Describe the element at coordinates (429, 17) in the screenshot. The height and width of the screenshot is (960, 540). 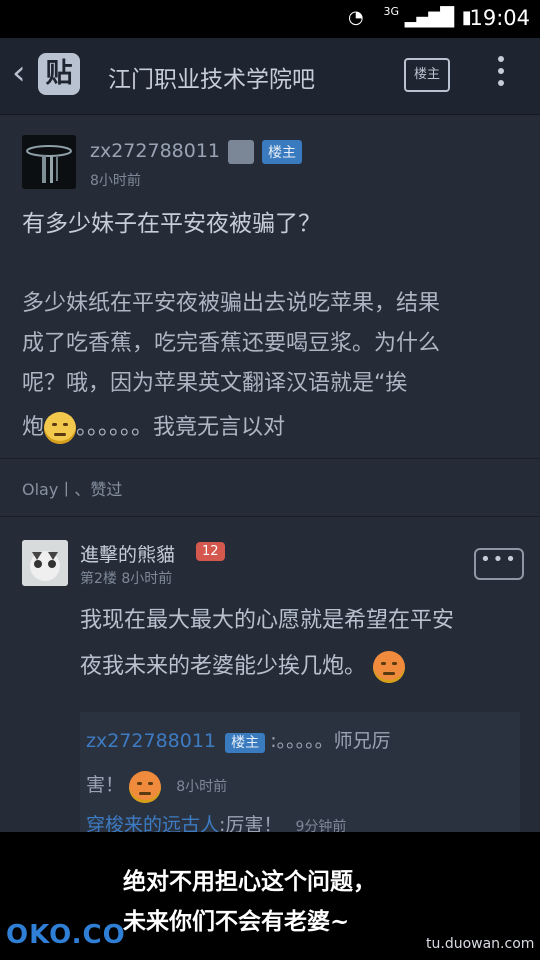
I see `signal-icon: ▂▄▆█` at that location.